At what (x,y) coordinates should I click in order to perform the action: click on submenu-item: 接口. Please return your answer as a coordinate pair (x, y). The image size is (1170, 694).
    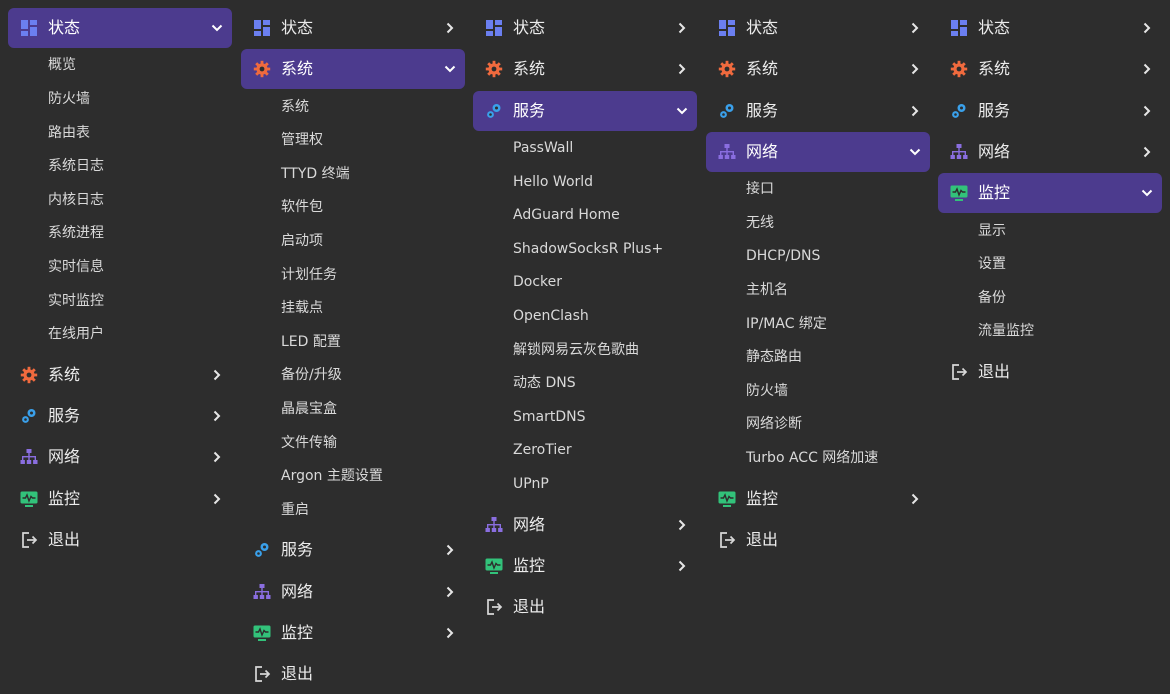
    Looking at the image, I should click on (760, 189).